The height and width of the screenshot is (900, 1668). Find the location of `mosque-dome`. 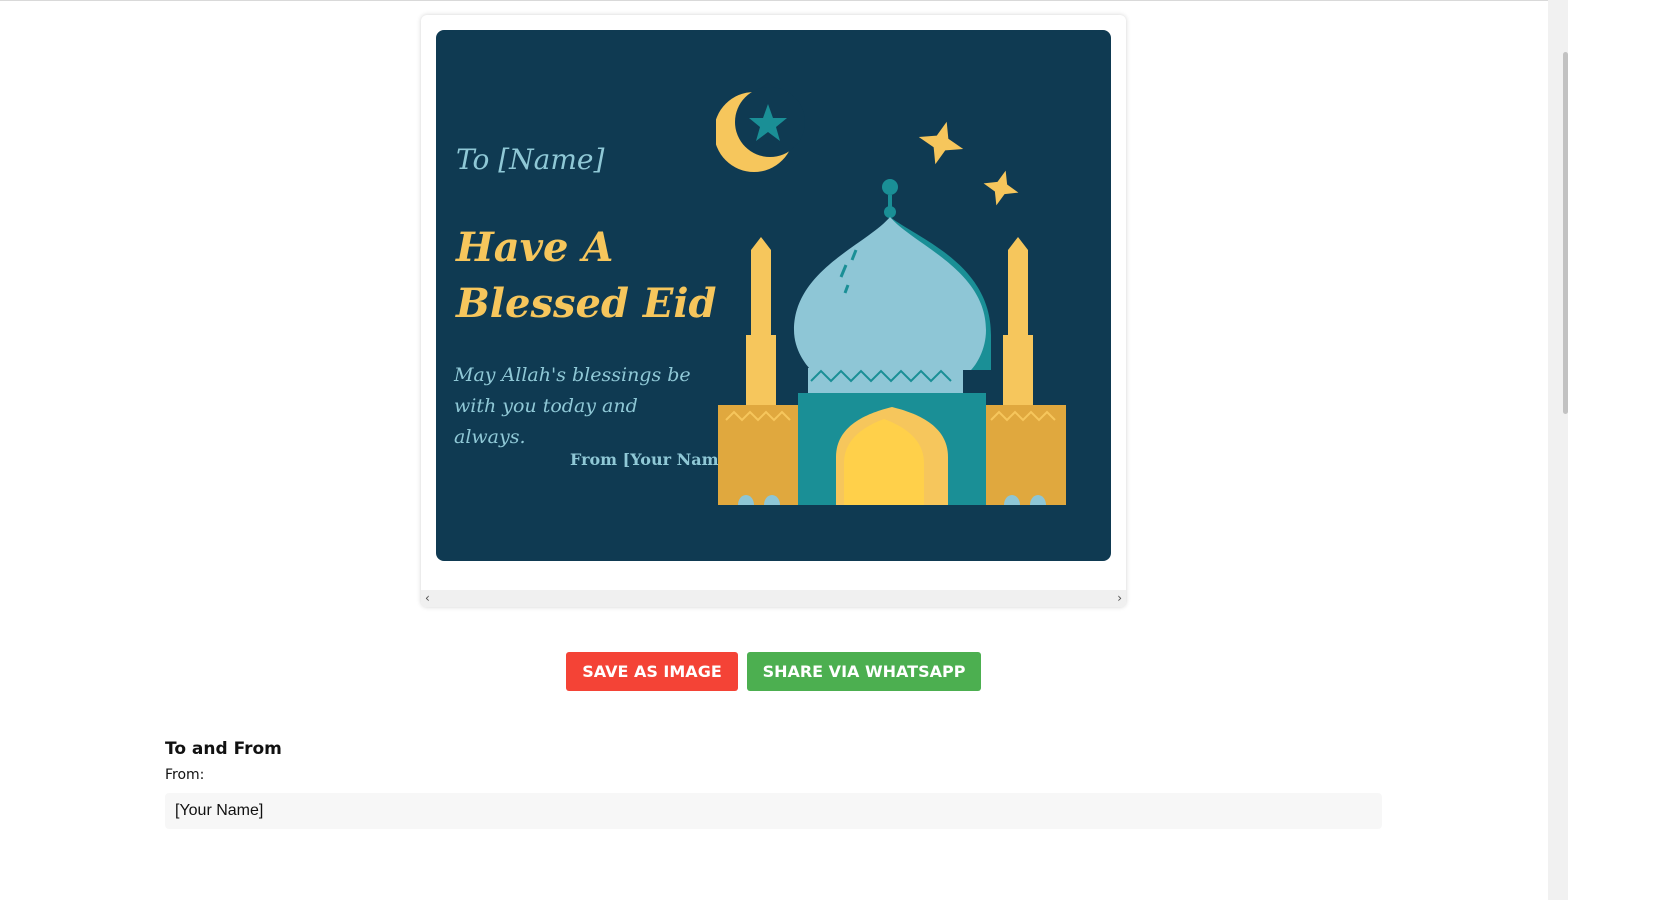

mosque-dome is located at coordinates (890, 293).